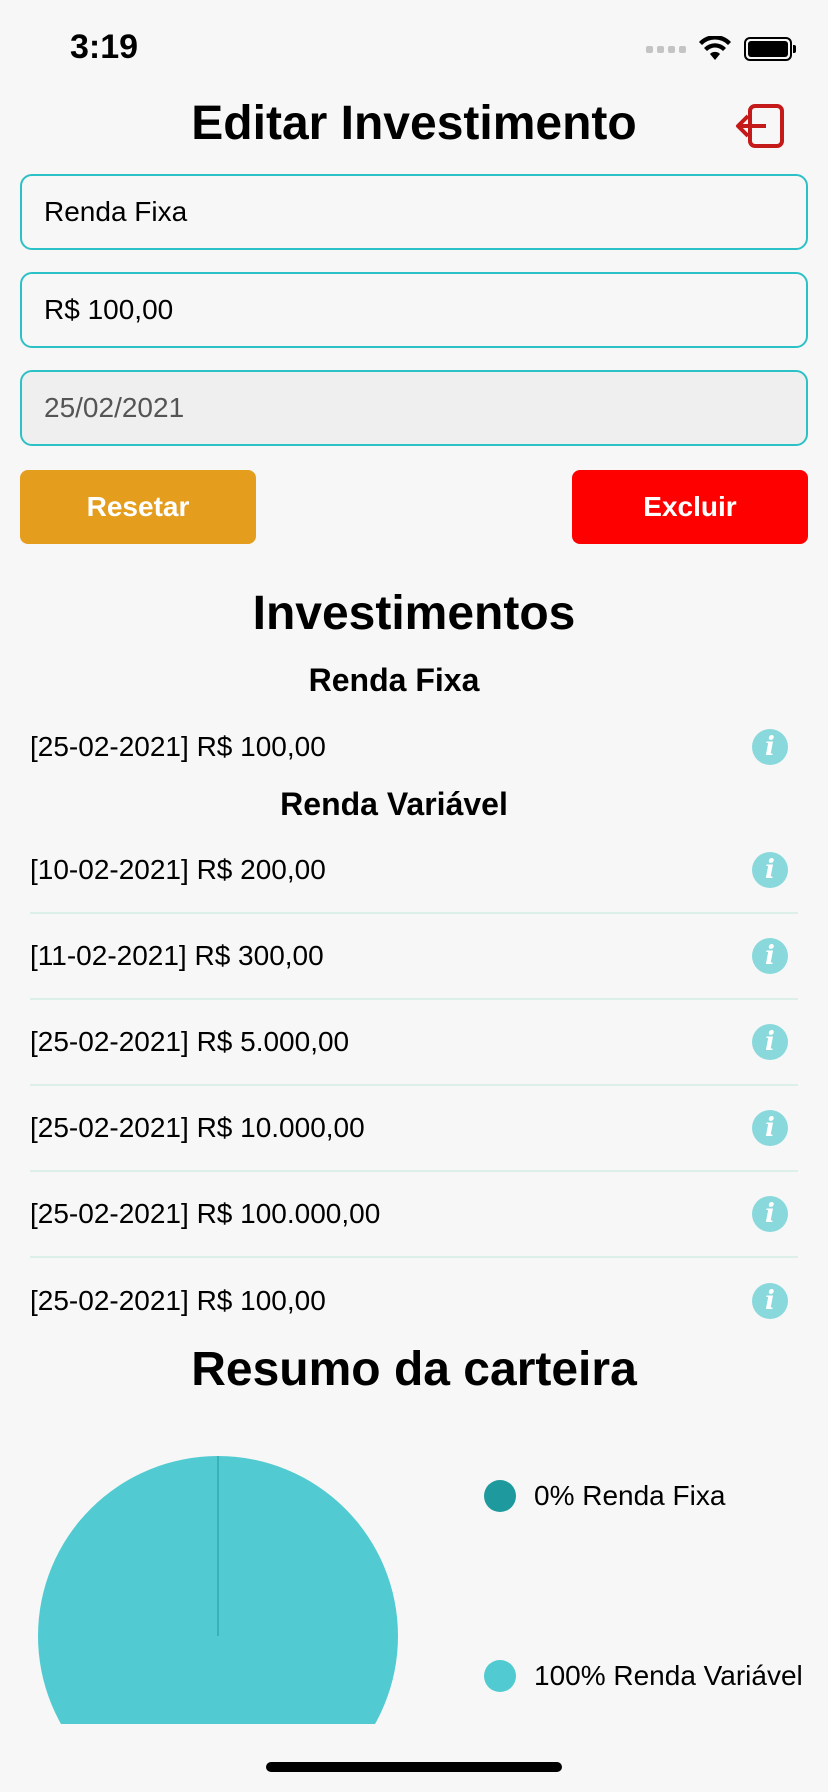  What do you see at coordinates (414, 1215) in the screenshot?
I see `list-item: [25-02-2021] R$ 100.000,00 i` at bounding box center [414, 1215].